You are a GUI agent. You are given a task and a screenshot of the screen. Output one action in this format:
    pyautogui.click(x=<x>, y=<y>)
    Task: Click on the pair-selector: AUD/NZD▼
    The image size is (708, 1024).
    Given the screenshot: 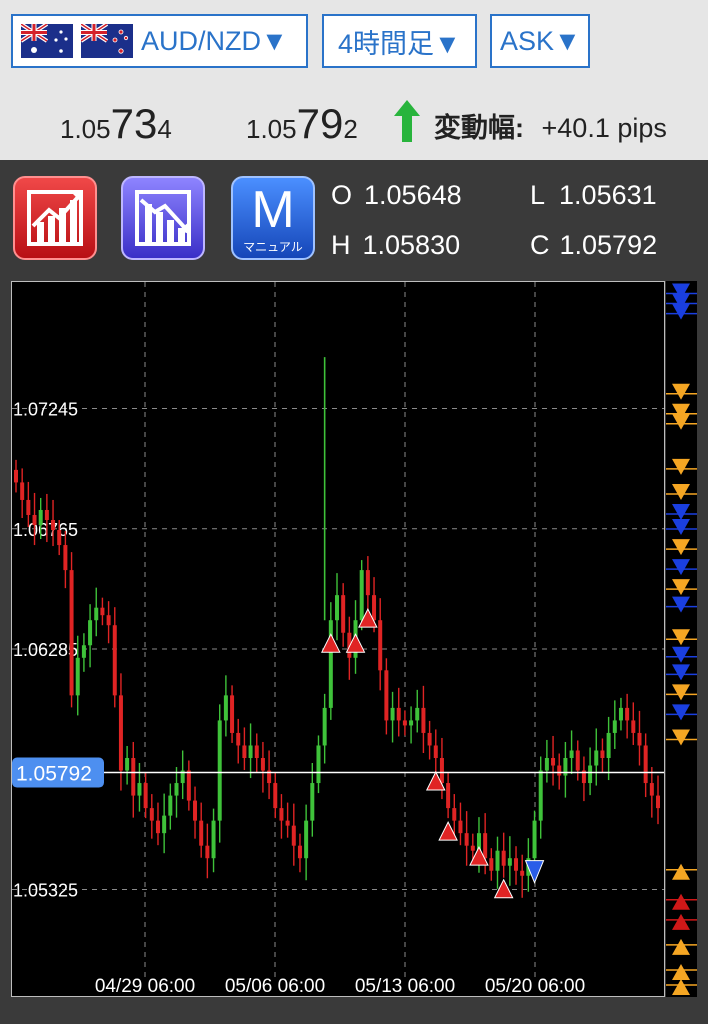 What is the action you would take?
    pyautogui.click(x=159, y=41)
    